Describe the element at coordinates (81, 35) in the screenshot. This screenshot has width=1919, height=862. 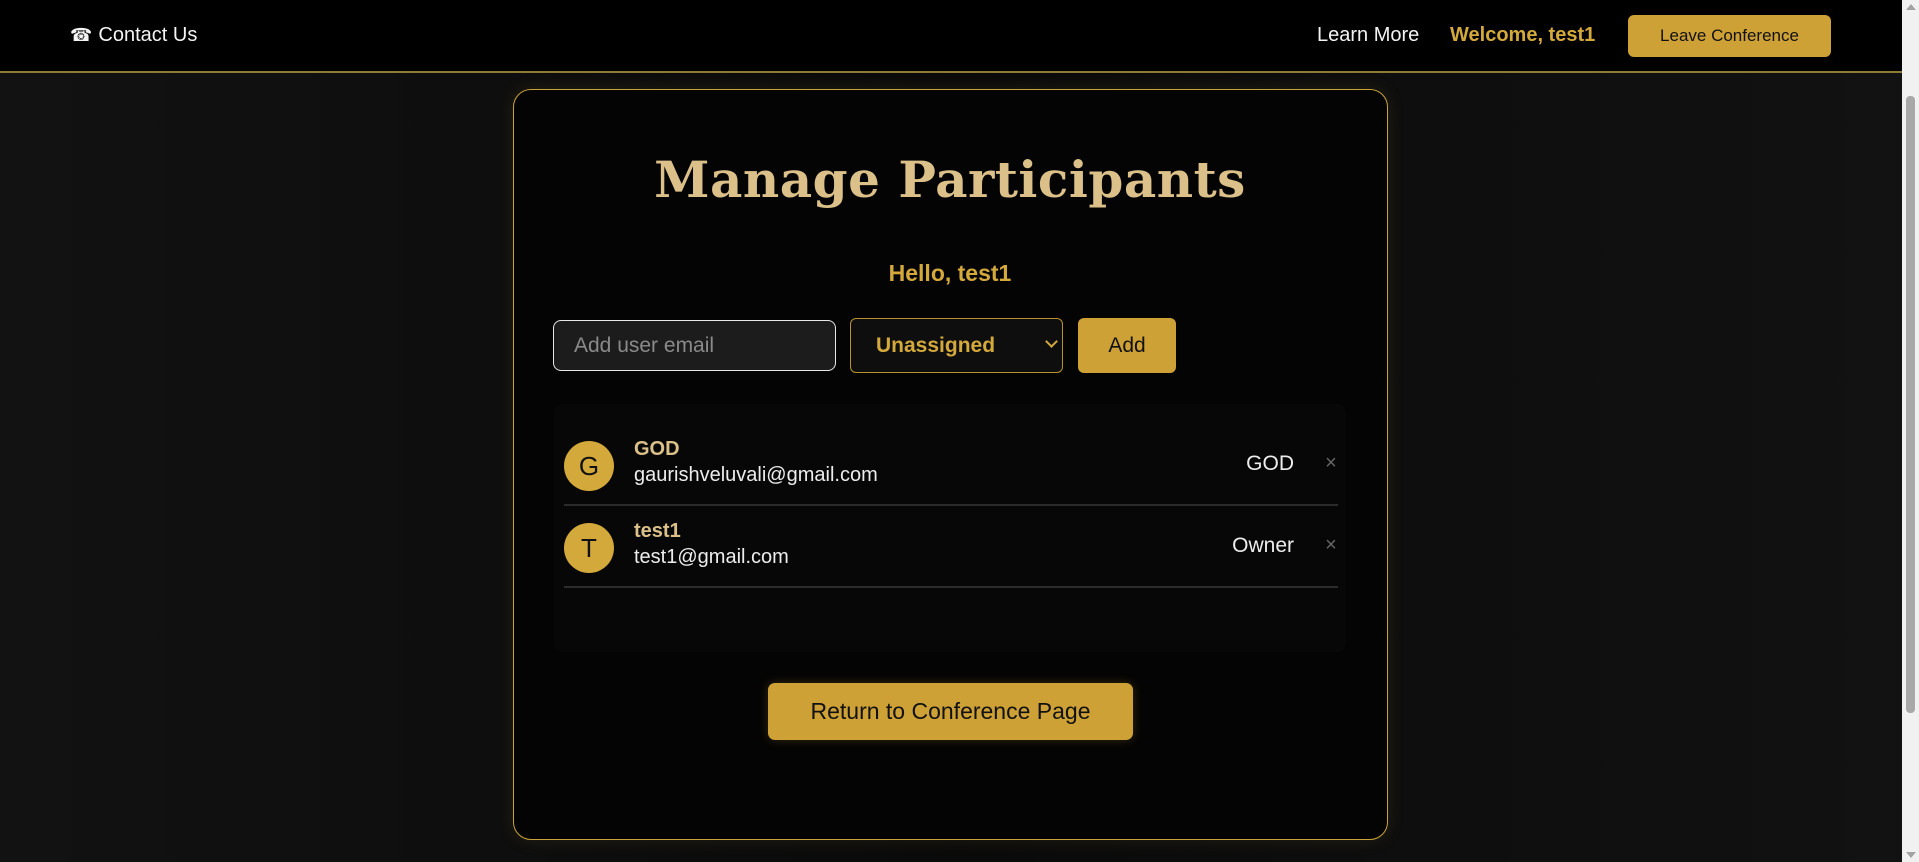
I see `phone-icon: ☎` at that location.